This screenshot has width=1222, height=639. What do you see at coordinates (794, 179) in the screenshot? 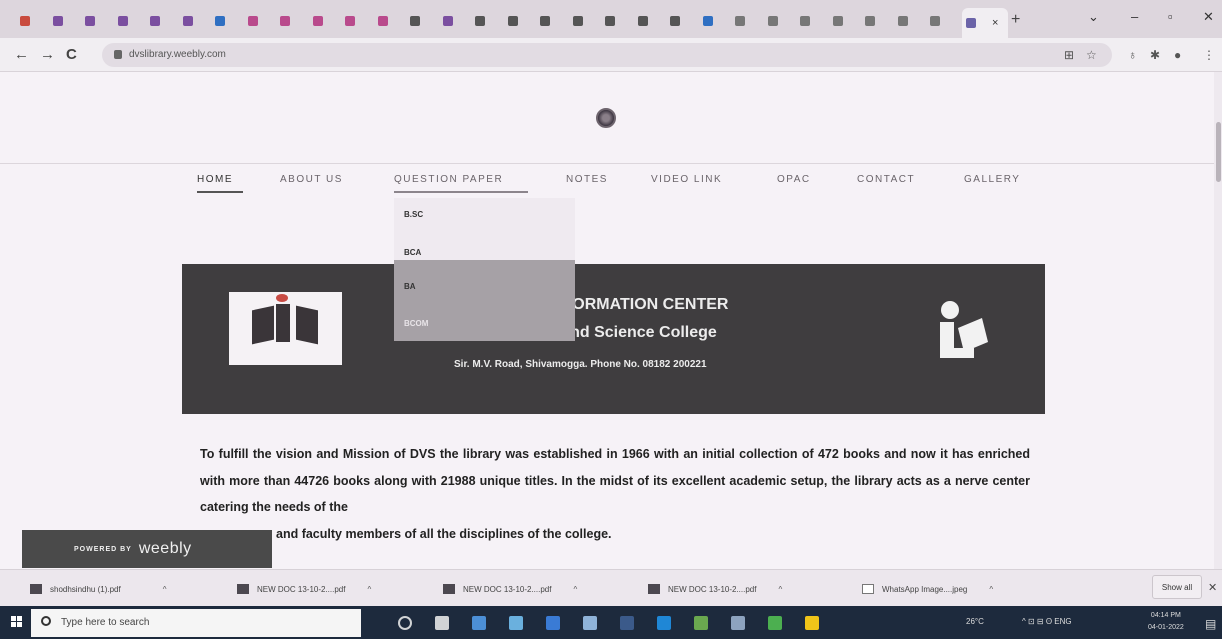
I see `nav-opac: OPAC` at bounding box center [794, 179].